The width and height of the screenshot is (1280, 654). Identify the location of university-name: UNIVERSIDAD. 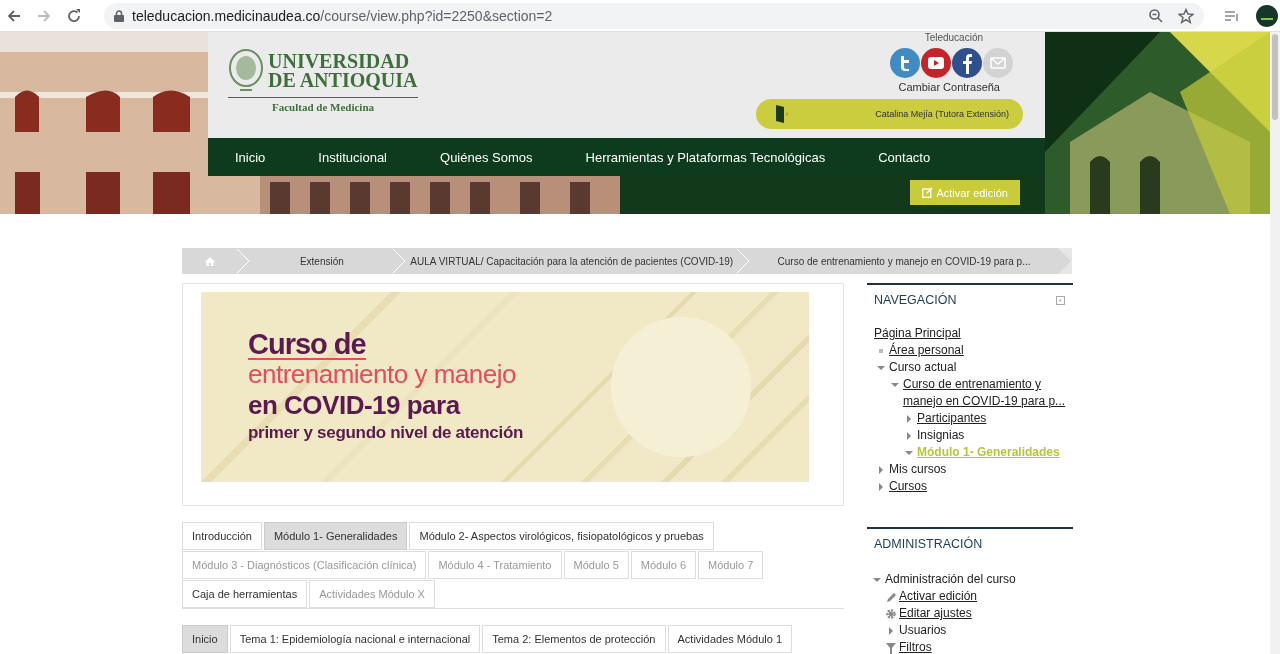
(339, 61).